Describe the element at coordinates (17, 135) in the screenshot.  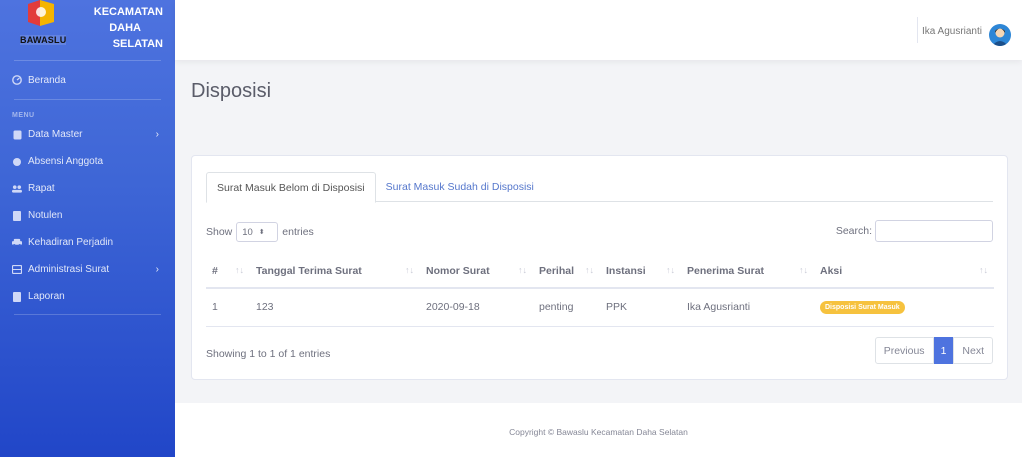
I see `database-icon` at that location.